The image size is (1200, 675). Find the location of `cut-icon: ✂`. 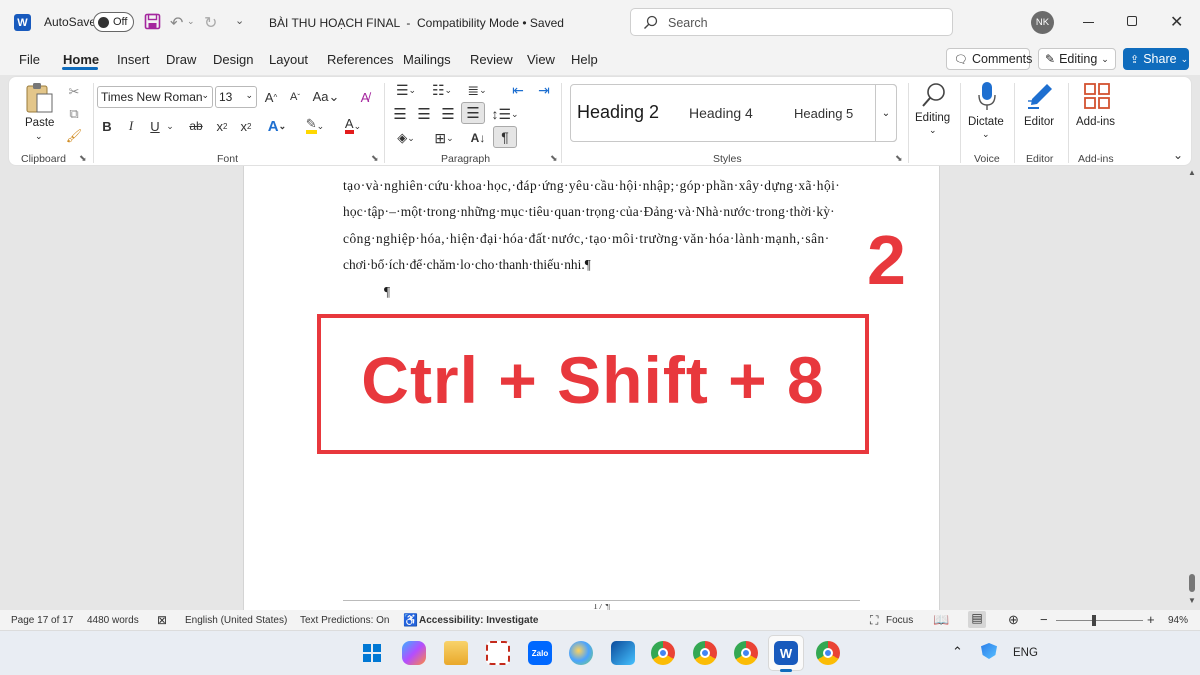

cut-icon: ✂ is located at coordinates (74, 92).